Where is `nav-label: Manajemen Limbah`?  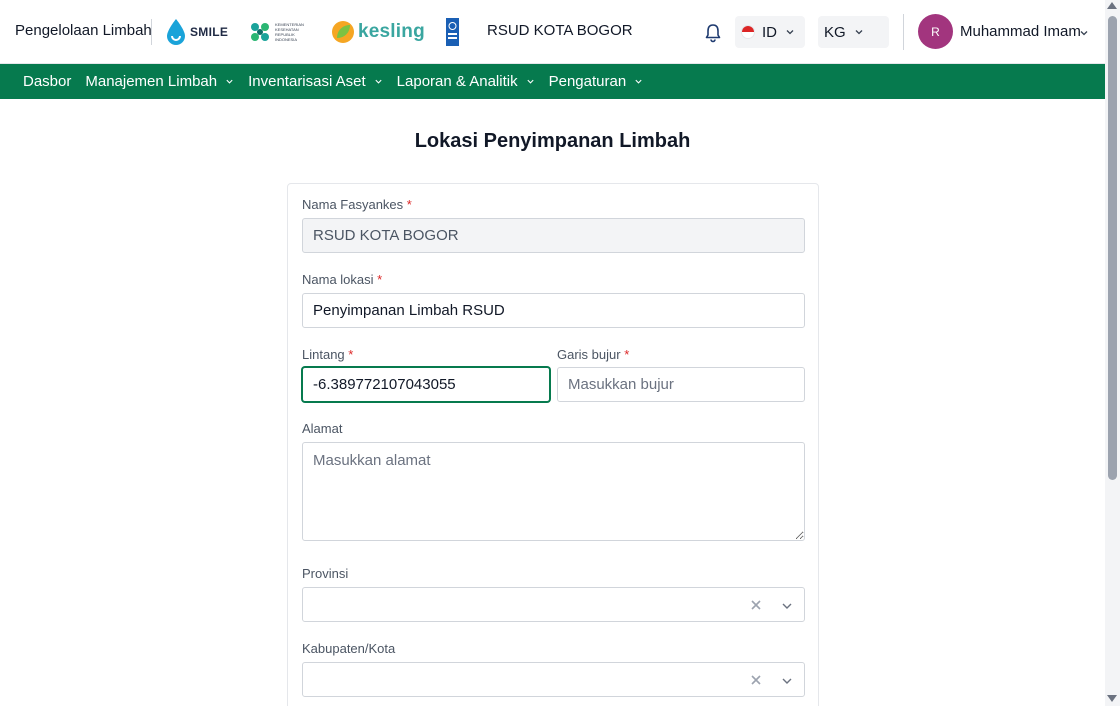 nav-label: Manajemen Limbah is located at coordinates (151, 81).